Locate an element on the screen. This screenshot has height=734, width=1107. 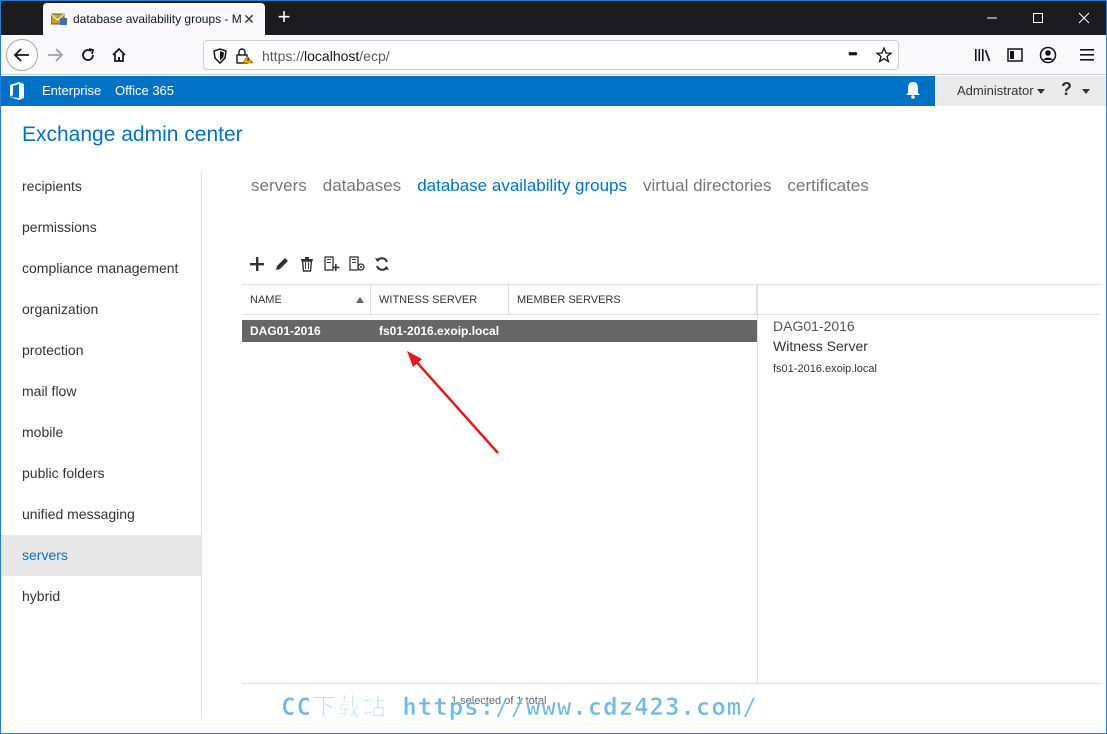
nav-item-mail-flow: mail flow is located at coordinates (101, 391).